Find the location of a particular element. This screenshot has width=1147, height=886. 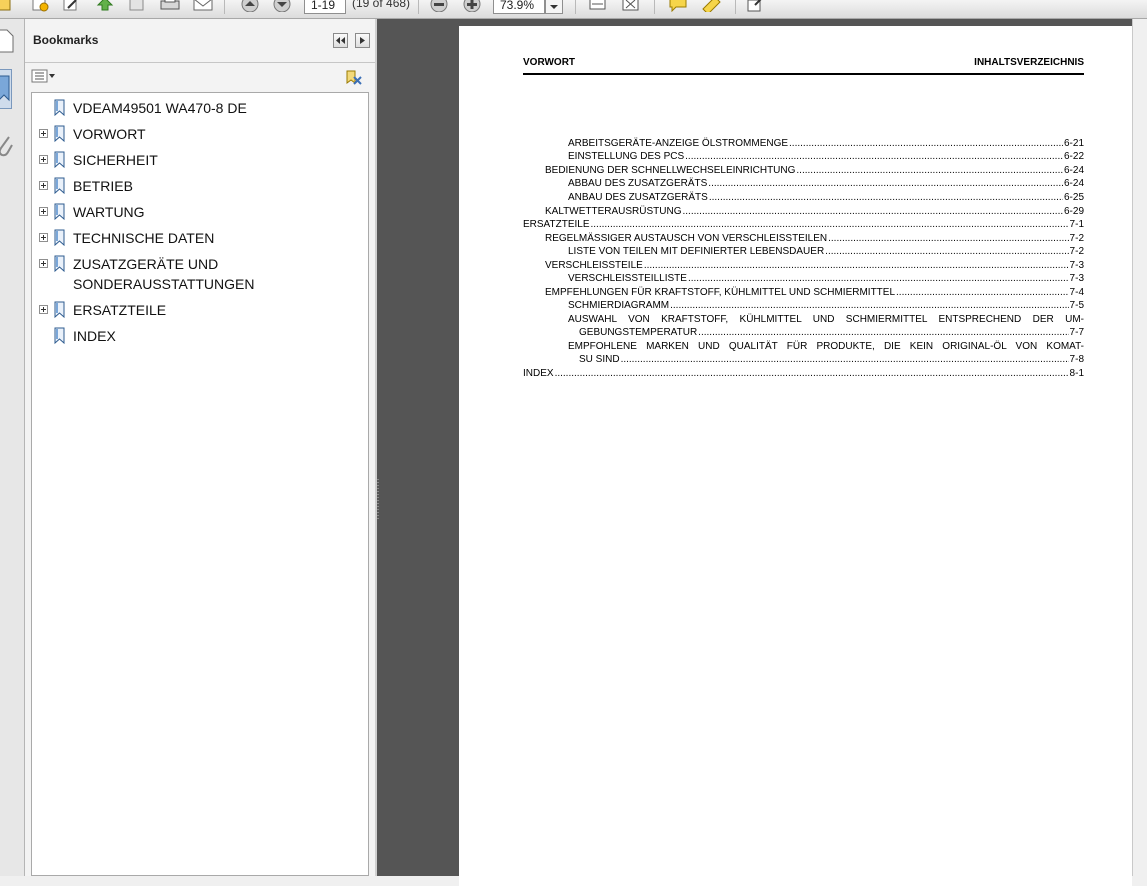

toc-entry-title: GEBUNGSTEMPERATUR is located at coordinates (638, 332).